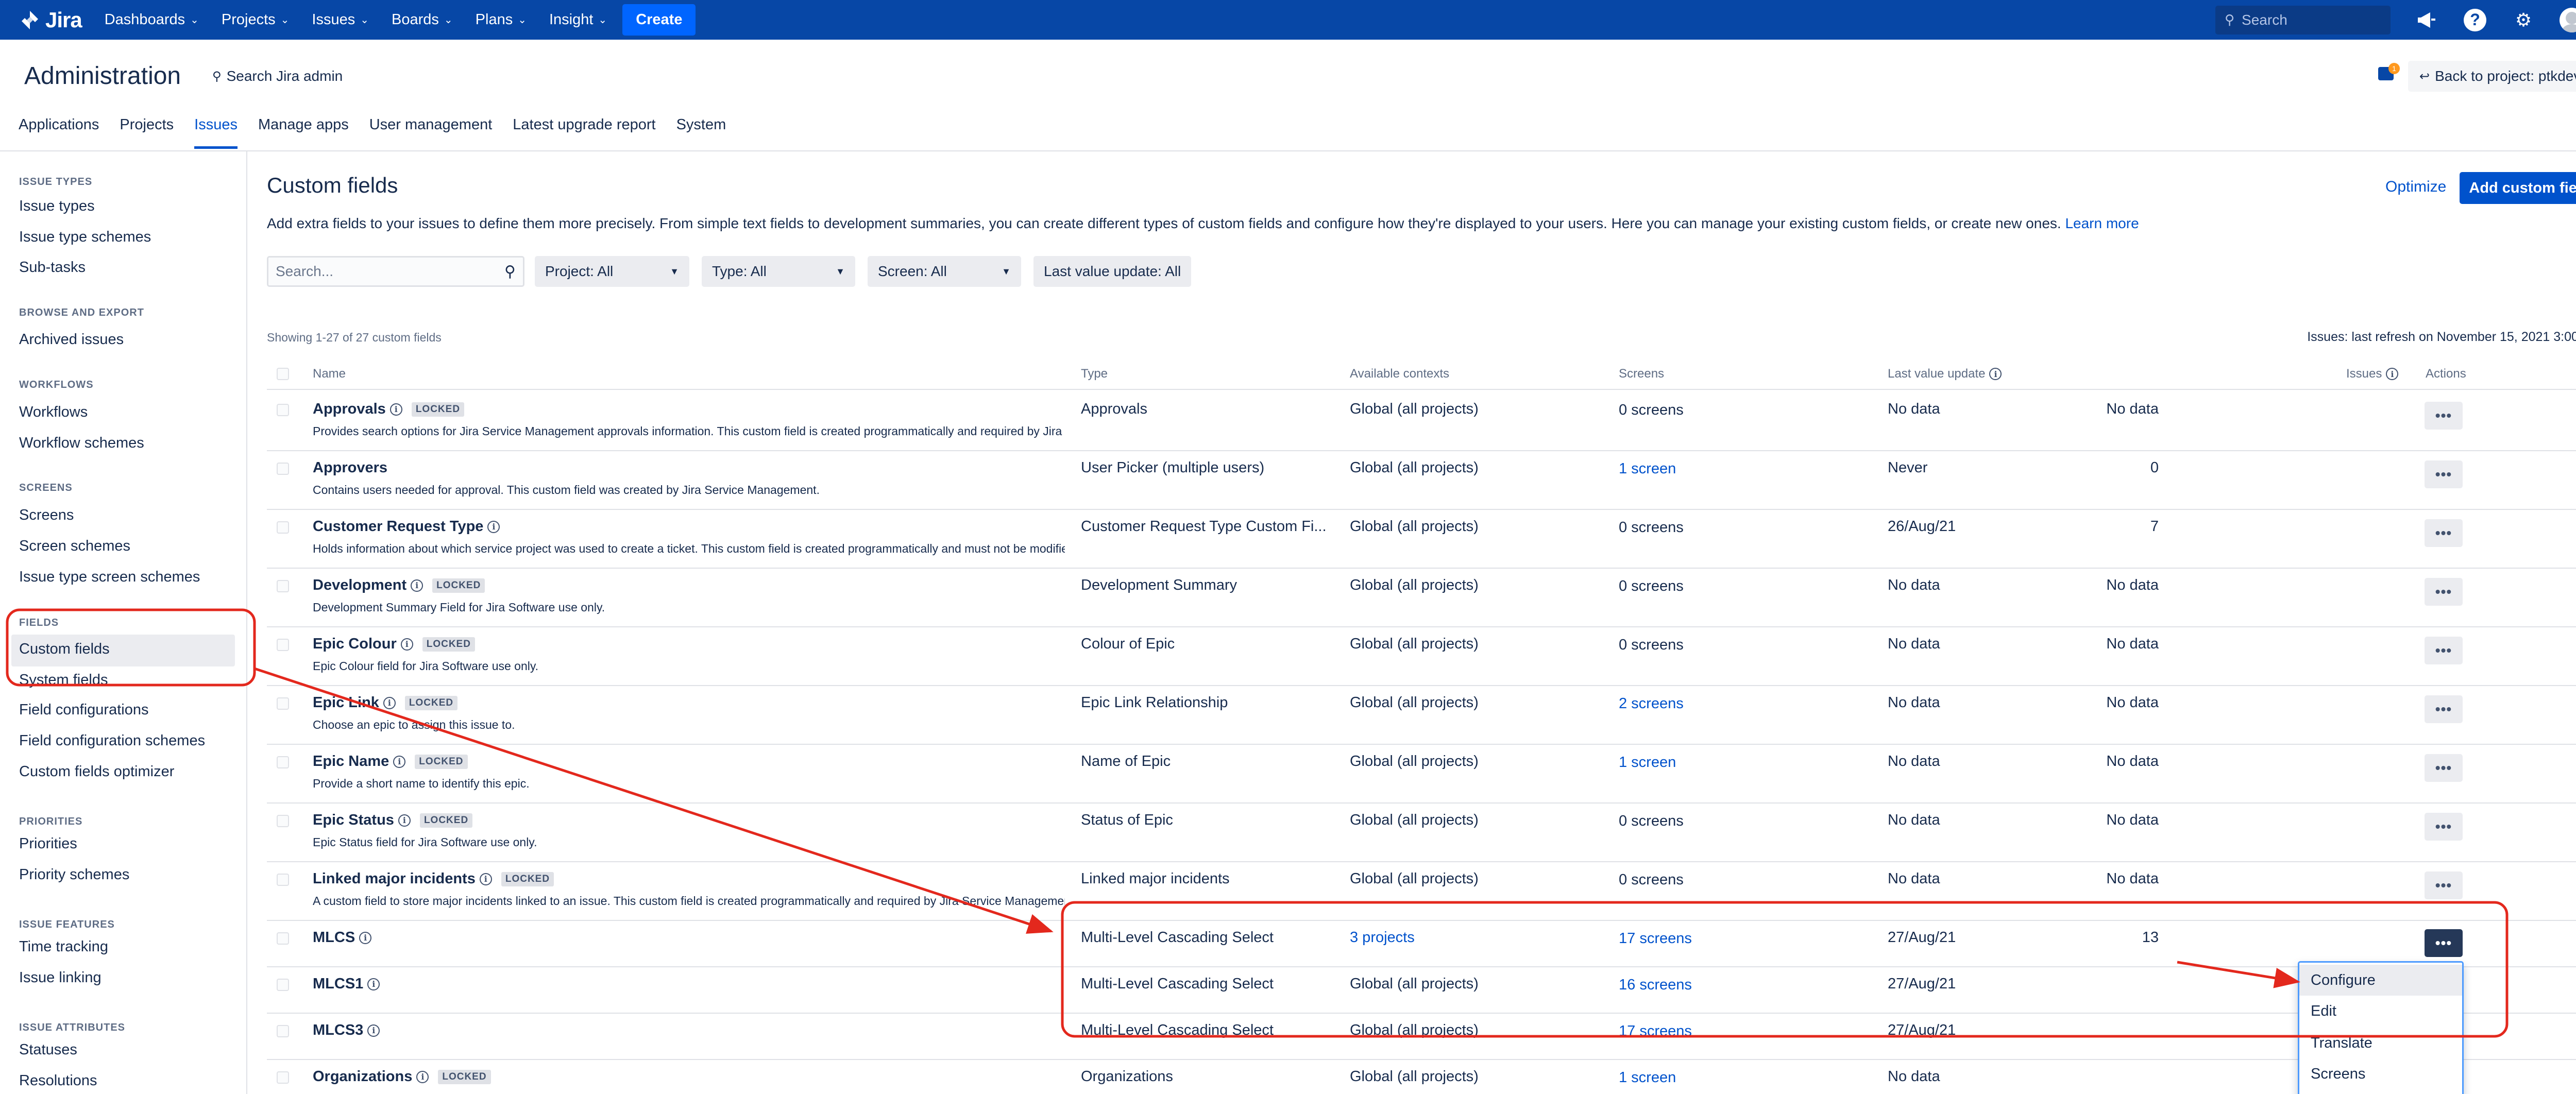 Image resolution: width=2576 pixels, height=1094 pixels. I want to click on sidebar-item-issue-linking: Issue linking, so click(60, 977).